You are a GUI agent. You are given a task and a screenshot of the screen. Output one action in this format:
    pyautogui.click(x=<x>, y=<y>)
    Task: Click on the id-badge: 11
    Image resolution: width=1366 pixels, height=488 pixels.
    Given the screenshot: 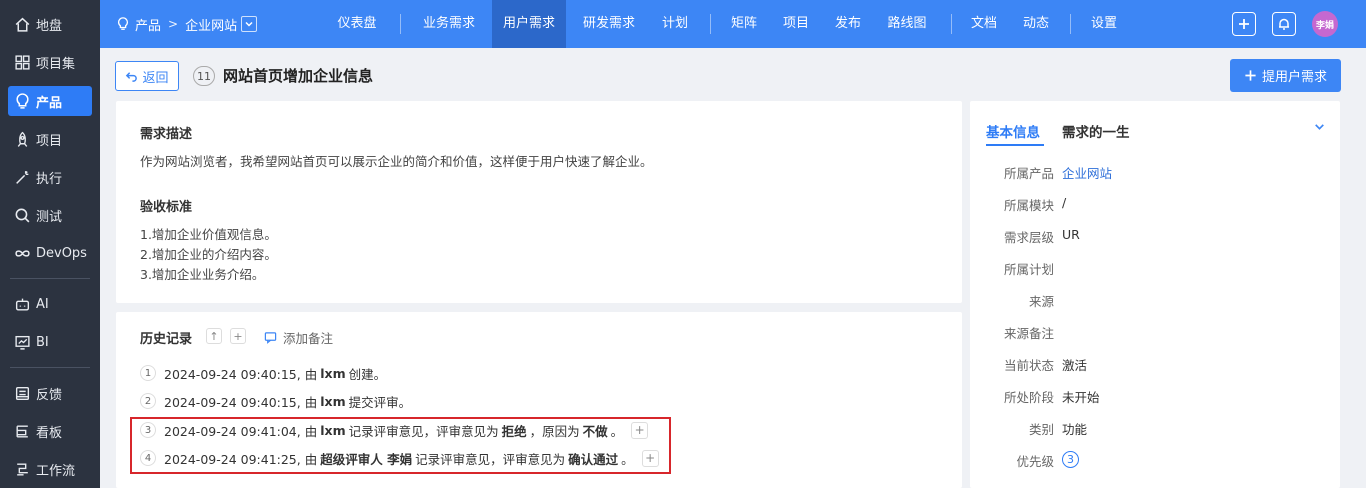 What is the action you would take?
    pyautogui.click(x=204, y=76)
    